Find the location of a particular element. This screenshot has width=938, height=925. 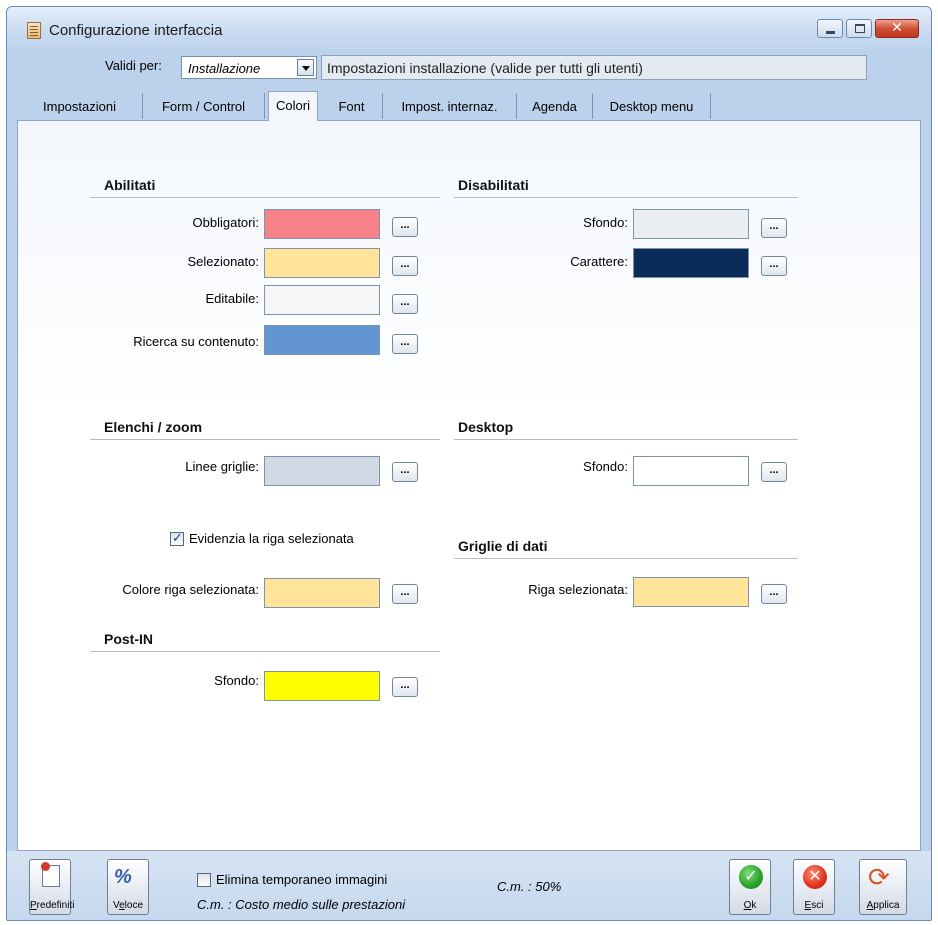

maximize-button is located at coordinates (859, 28).